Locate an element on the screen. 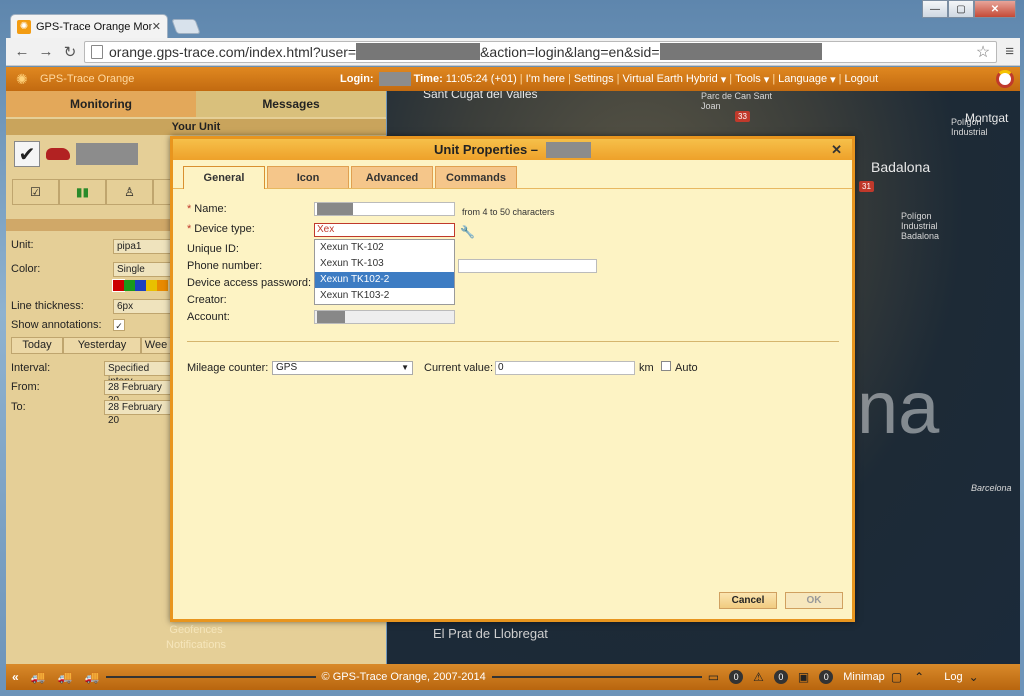 Image resolution: width=1024 pixels, height=696 pixels. new-tab-button is located at coordinates (186, 26).